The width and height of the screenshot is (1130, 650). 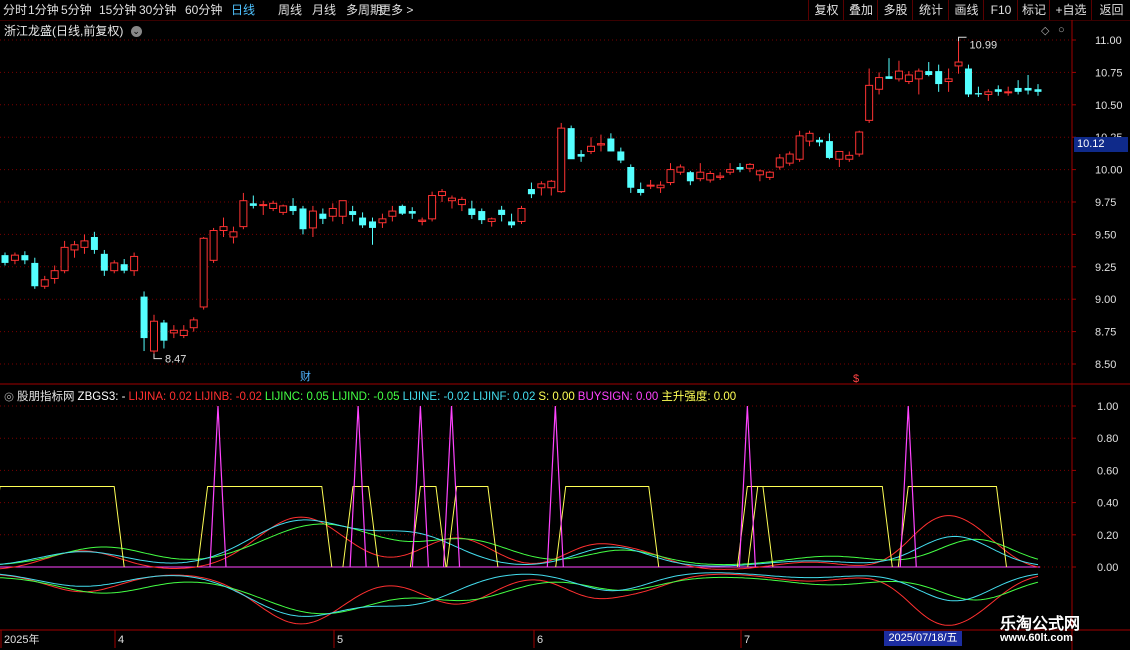 I want to click on watermark-url: www.60lt.com, so click(x=1036, y=638).